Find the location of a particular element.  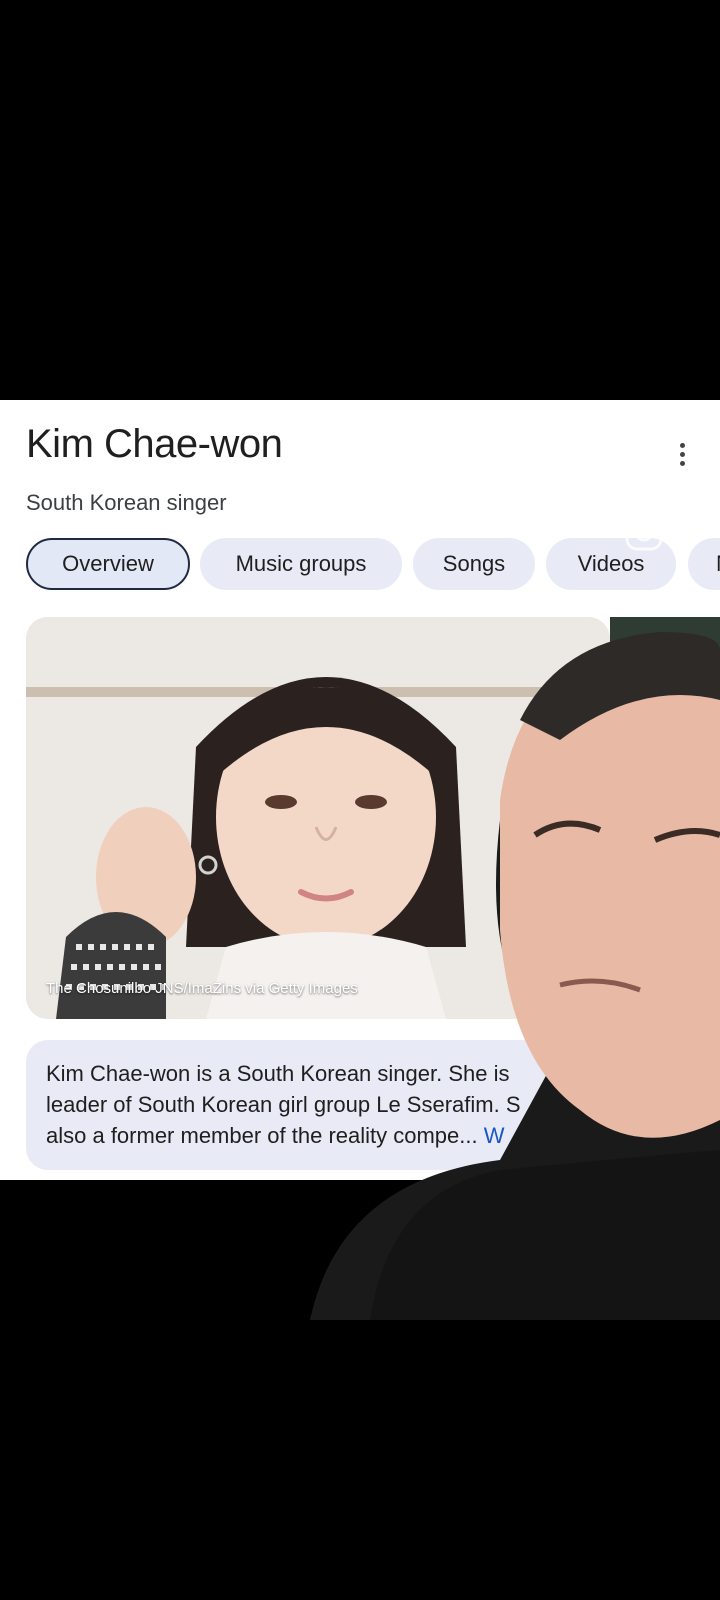

wikipedia-link: W is located at coordinates (494, 1135).